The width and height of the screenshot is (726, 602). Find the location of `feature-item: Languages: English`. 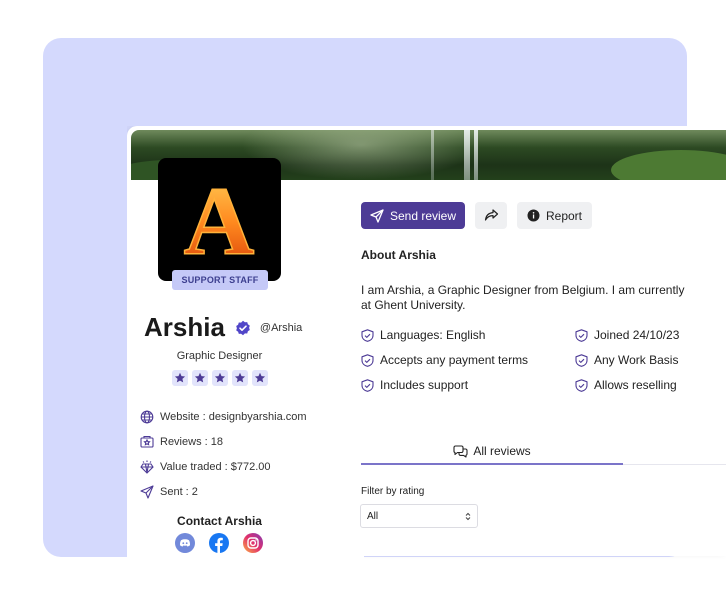

feature-item: Languages: English is located at coordinates (423, 335).